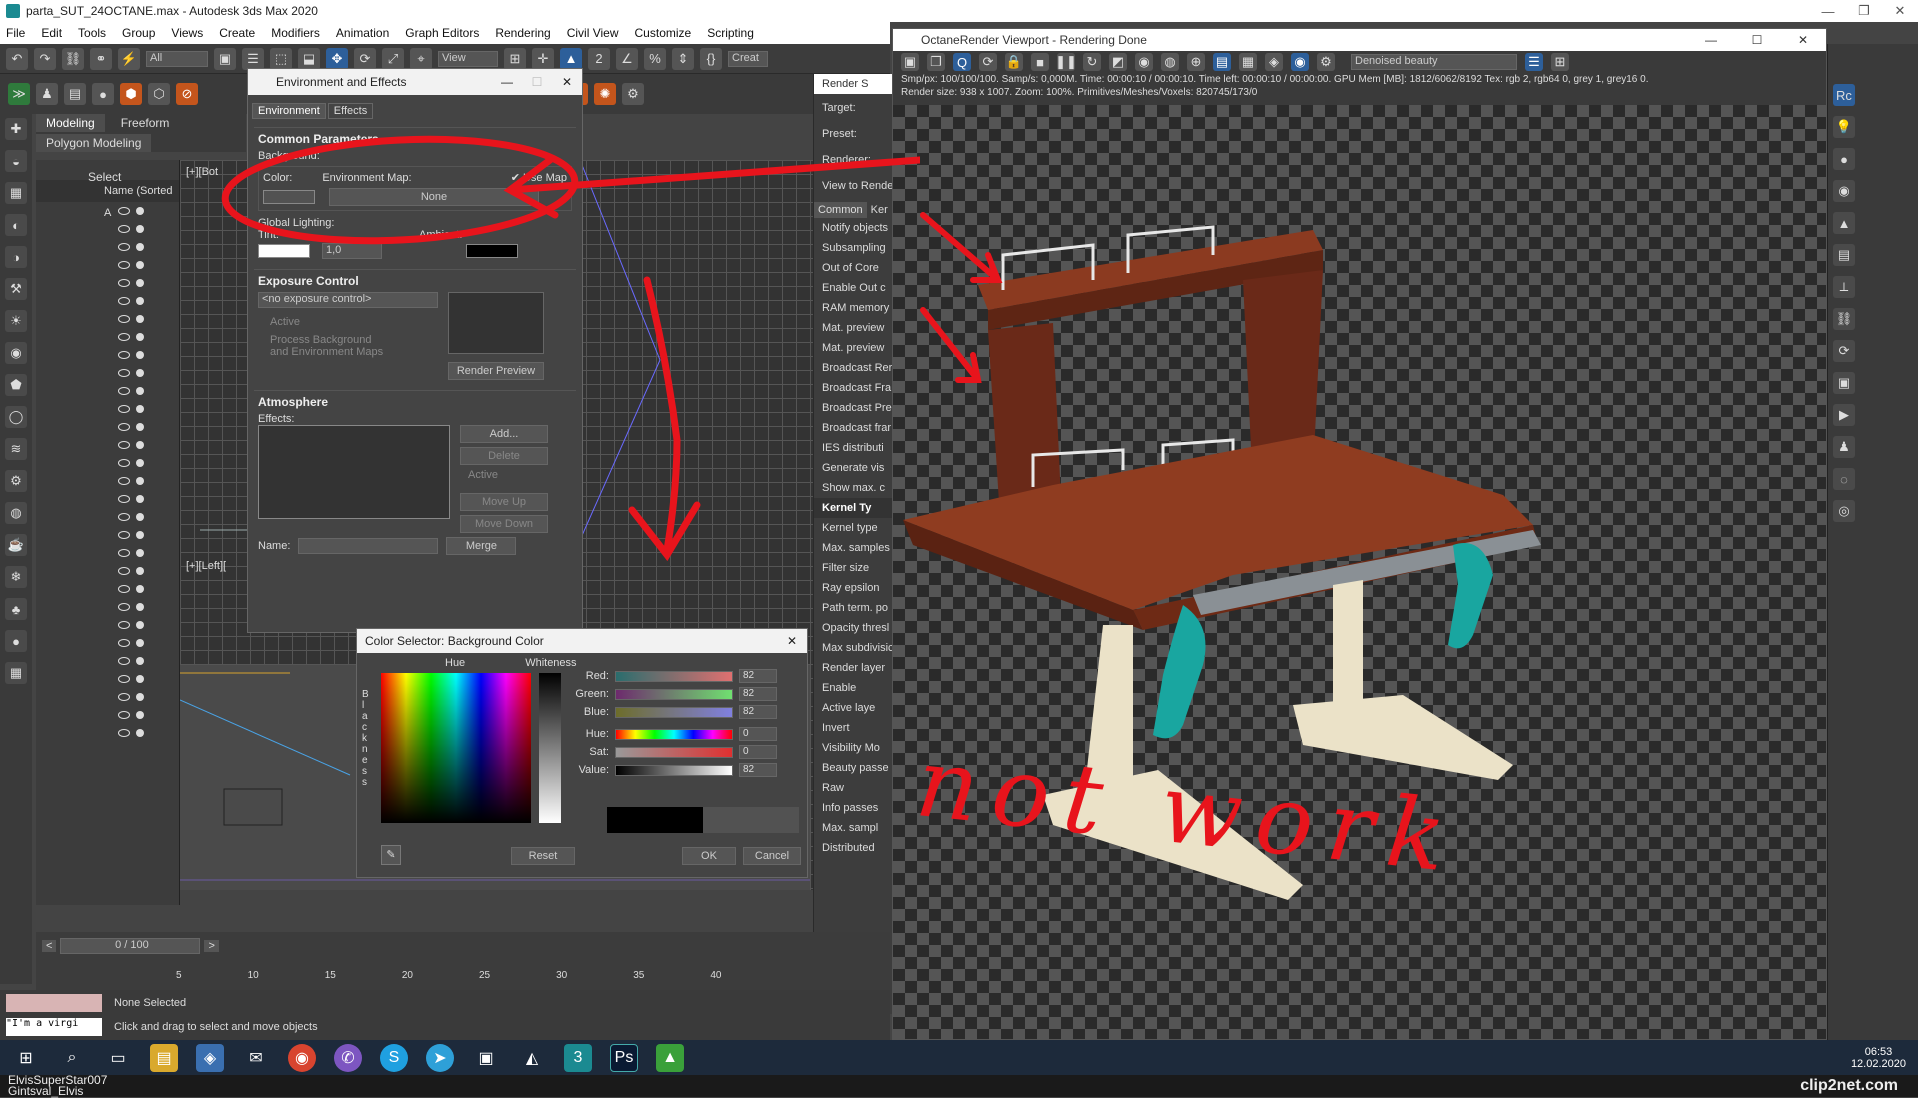 The height and width of the screenshot is (1098, 1918). What do you see at coordinates (337, 58) in the screenshot?
I see `move-icon: ✥` at bounding box center [337, 58].